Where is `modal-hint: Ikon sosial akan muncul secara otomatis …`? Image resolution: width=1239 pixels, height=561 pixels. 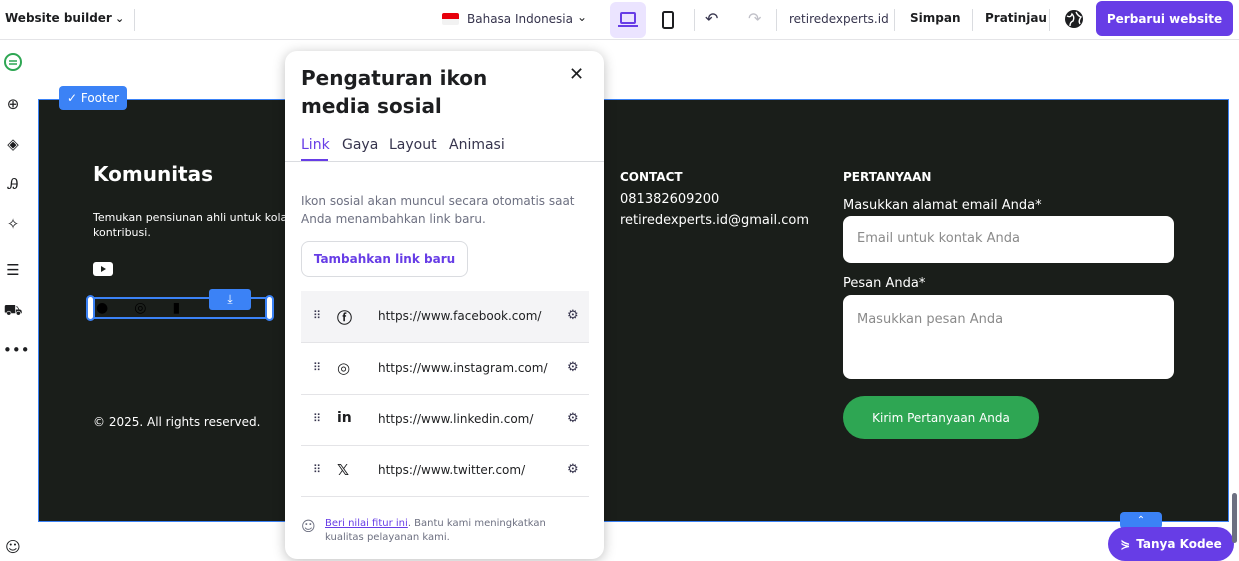
modal-hint: Ikon sosial akan muncul secara otomatis … is located at coordinates (438, 210).